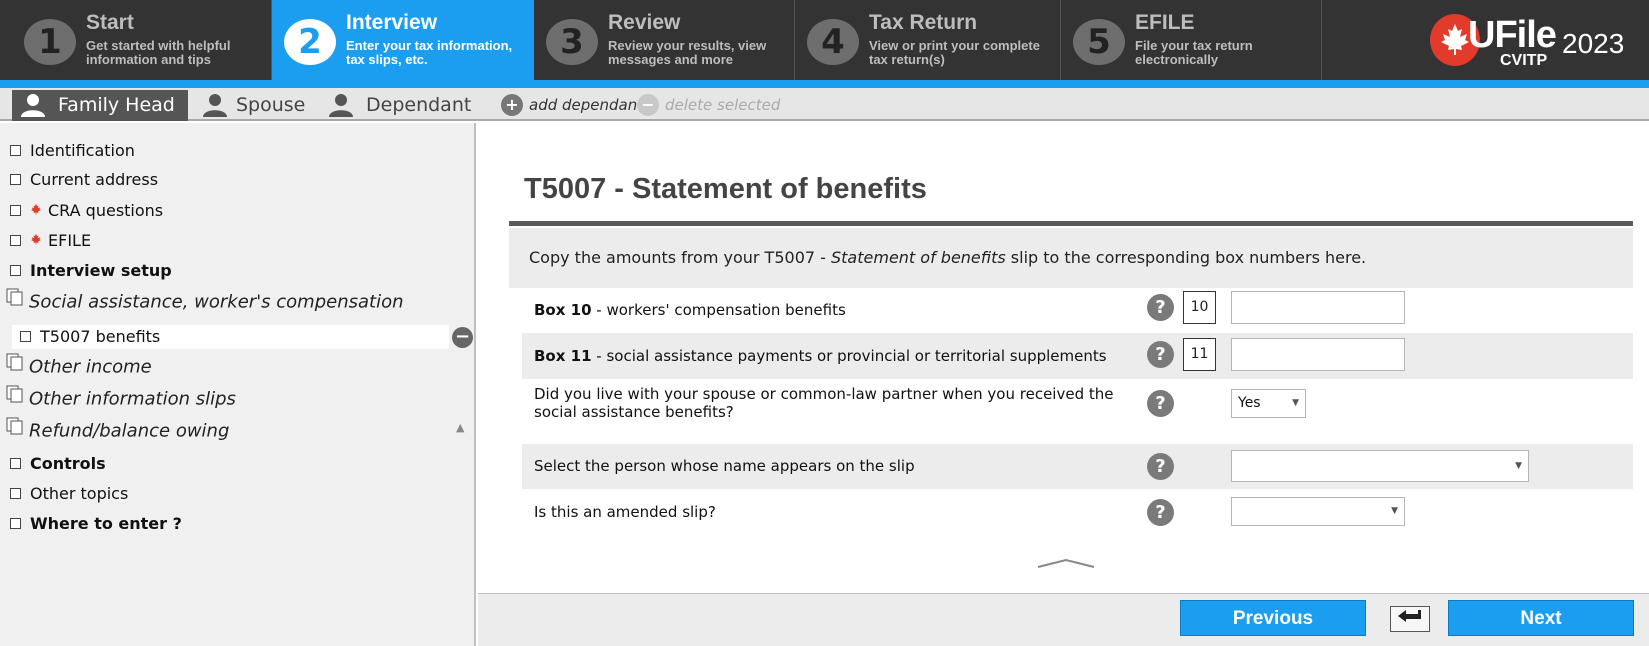 Image resolution: width=1649 pixels, height=646 pixels. What do you see at coordinates (106, 210) in the screenshot?
I see `sidebar-item-label: CRA questions` at bounding box center [106, 210].